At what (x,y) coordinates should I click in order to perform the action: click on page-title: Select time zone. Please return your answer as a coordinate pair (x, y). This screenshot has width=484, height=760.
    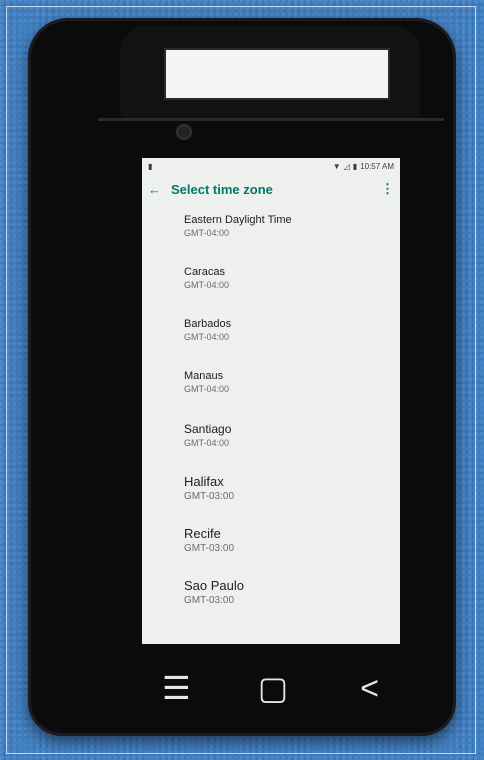
    Looking at the image, I should click on (222, 189).